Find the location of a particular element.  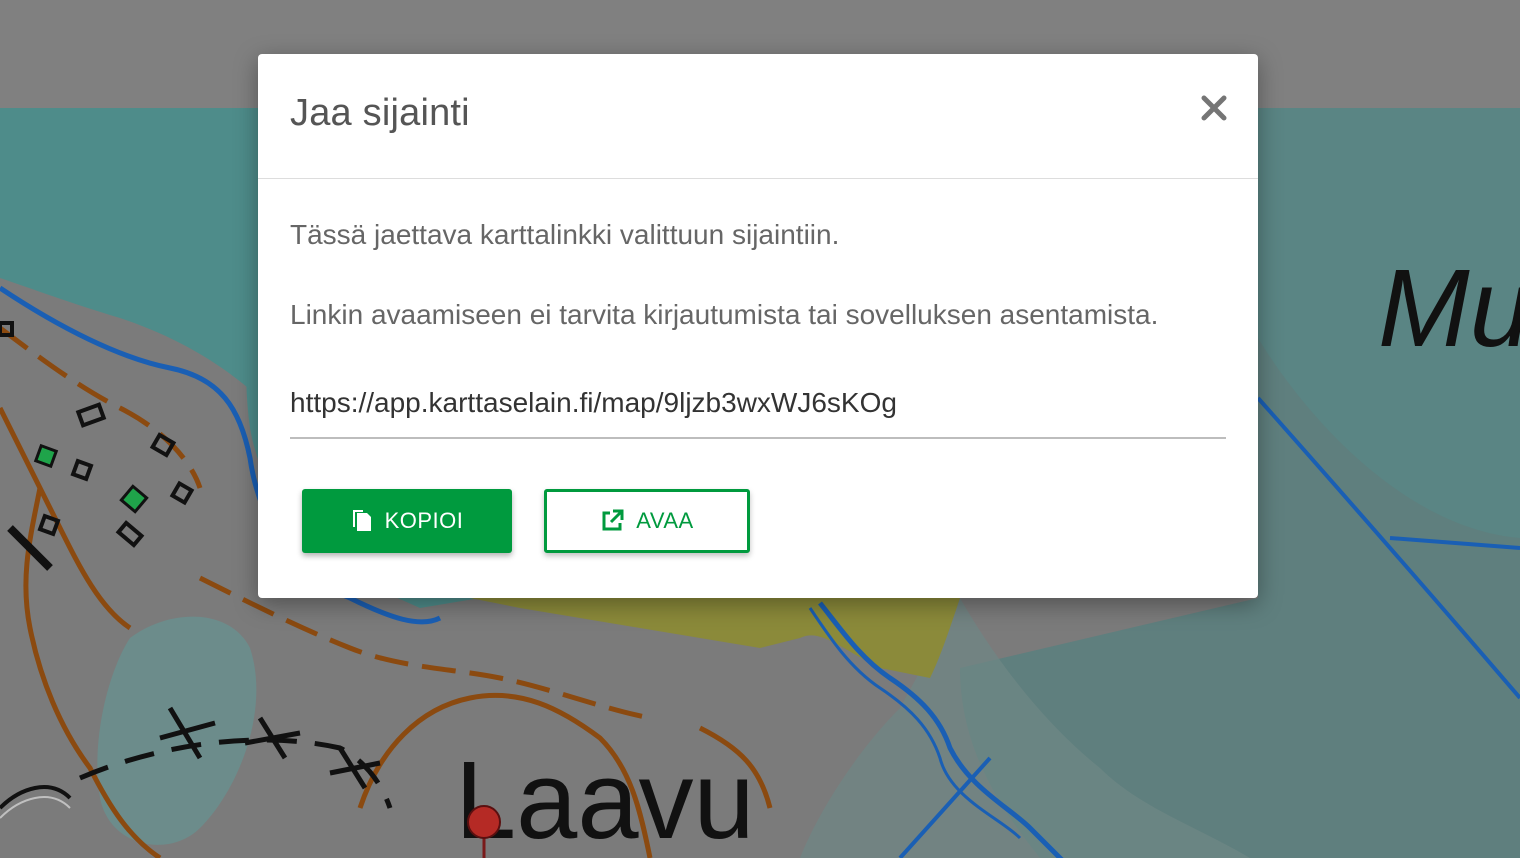

close-button is located at coordinates (1214, 108).